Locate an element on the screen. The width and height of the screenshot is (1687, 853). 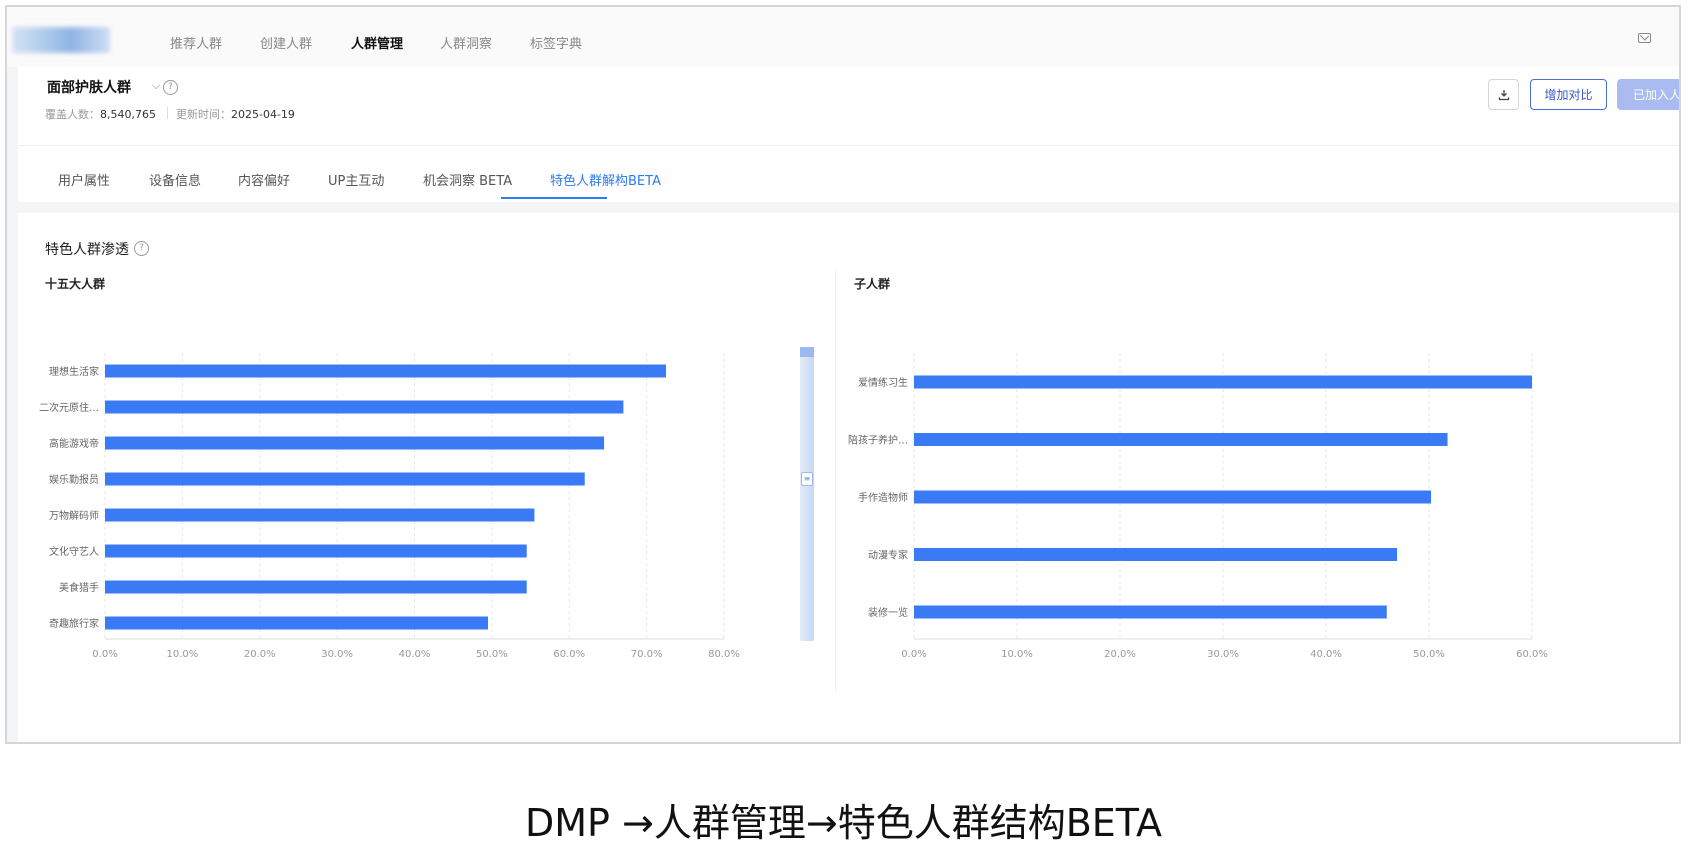
x-tick-label: 40.0% is located at coordinates (1326, 654).